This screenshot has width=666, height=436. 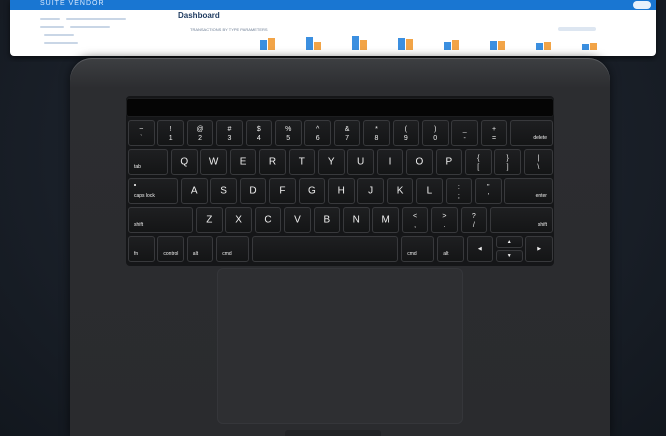 What do you see at coordinates (435, 129) in the screenshot?
I see `key-top-glyph: )` at bounding box center [435, 129].